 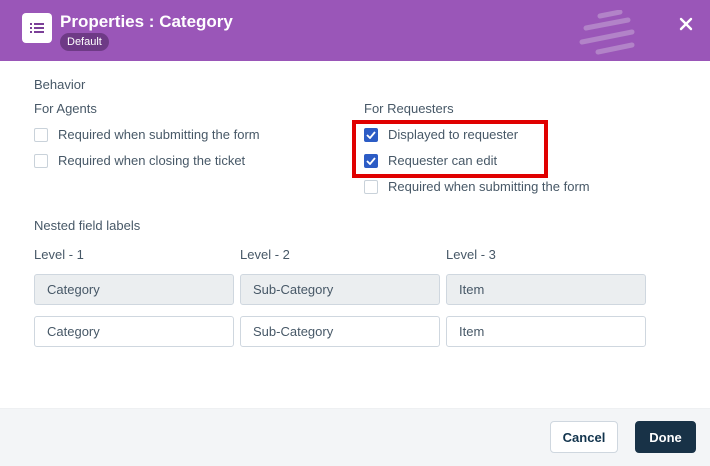 I want to click on requester-level-2-input, so click(x=340, y=331).